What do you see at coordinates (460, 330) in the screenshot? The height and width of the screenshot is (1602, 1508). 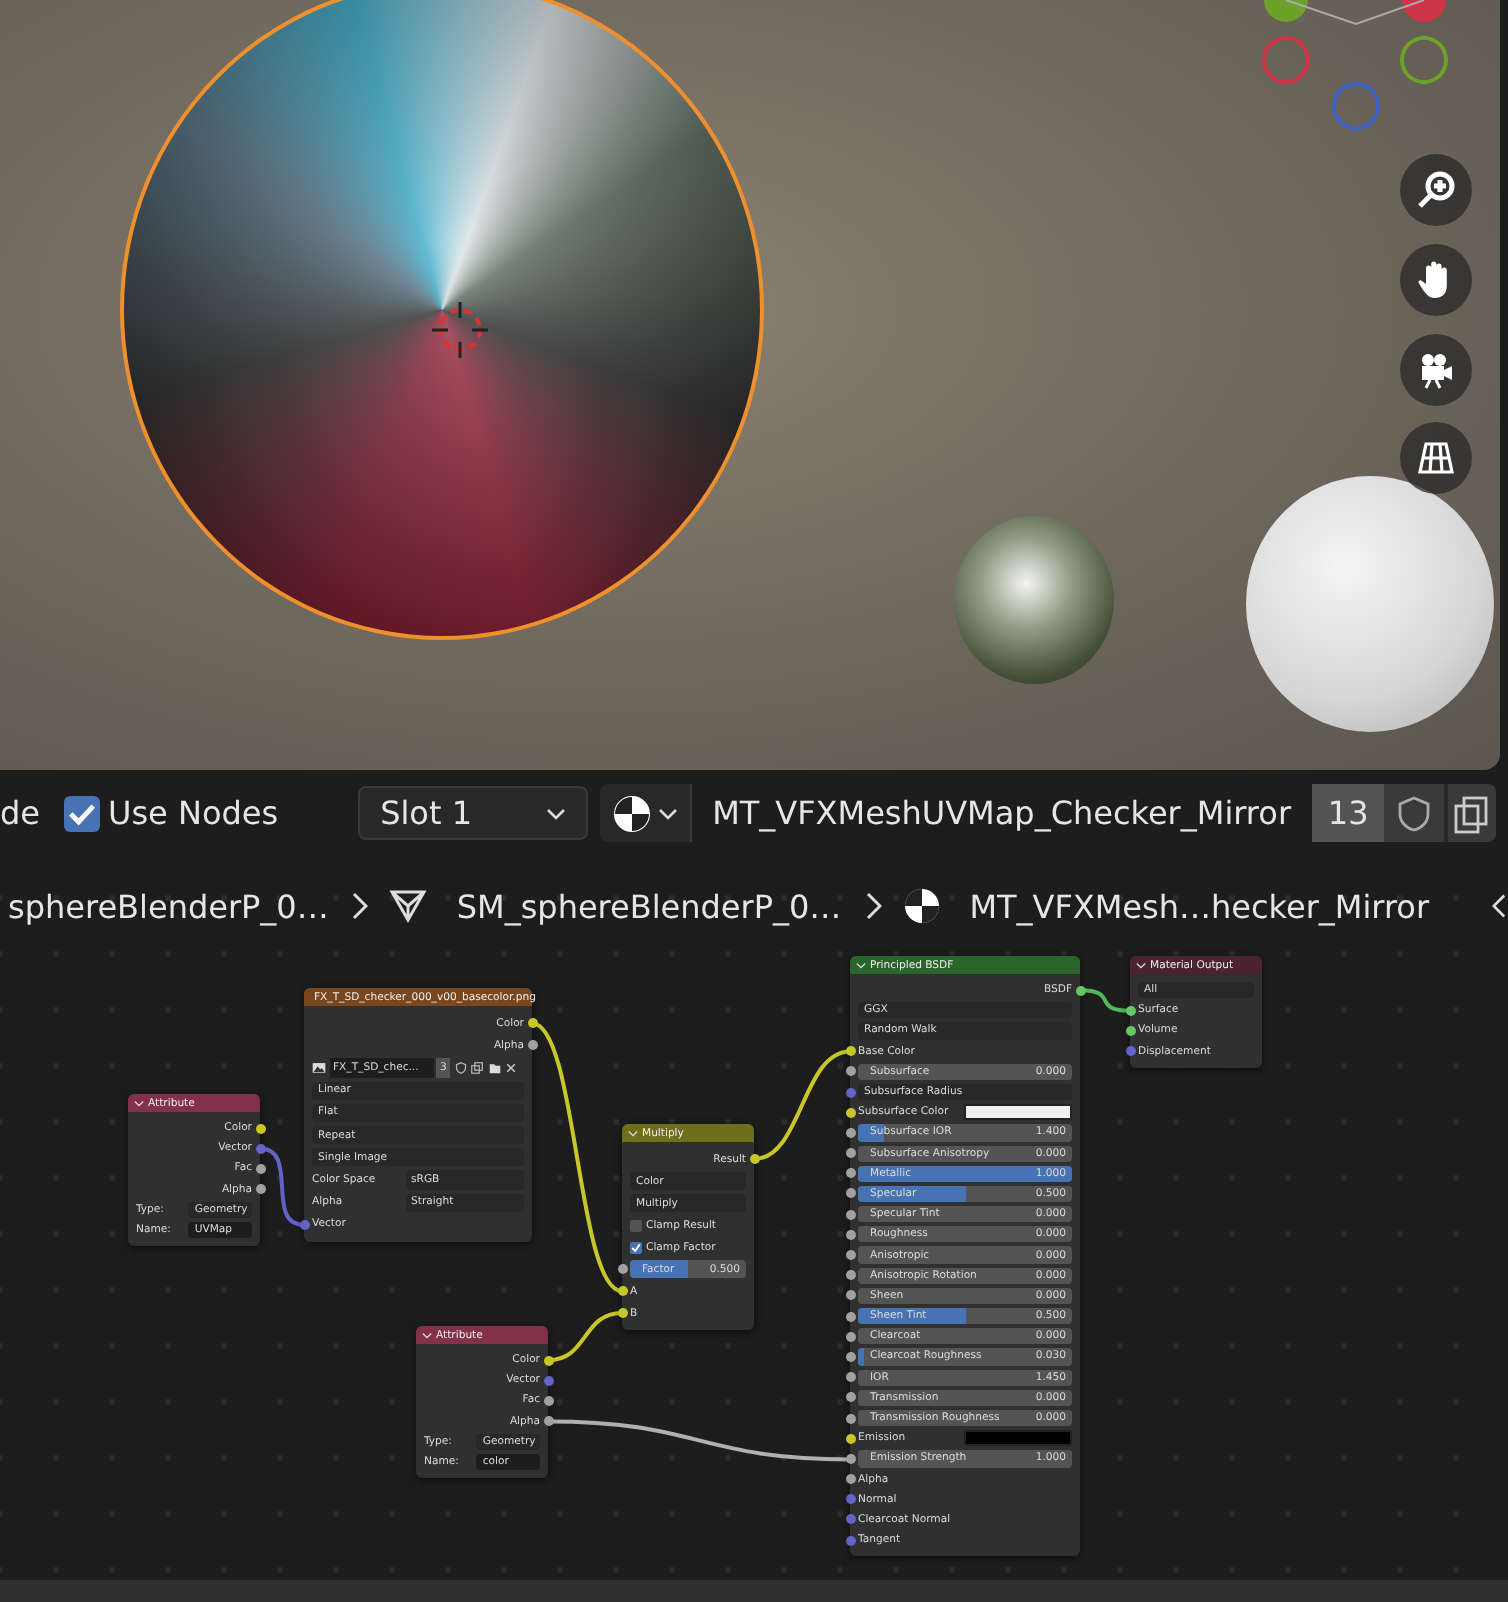 I see `3d-cursor-icon` at bounding box center [460, 330].